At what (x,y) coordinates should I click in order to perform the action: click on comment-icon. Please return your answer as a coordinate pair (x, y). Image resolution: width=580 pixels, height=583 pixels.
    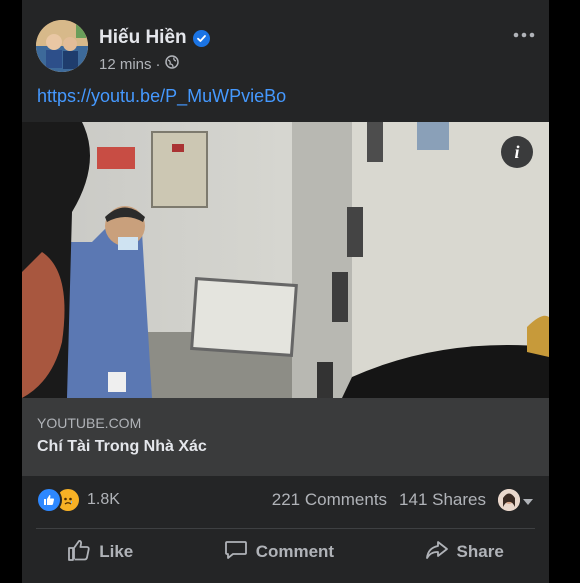
    Looking at the image, I should click on (236, 552).